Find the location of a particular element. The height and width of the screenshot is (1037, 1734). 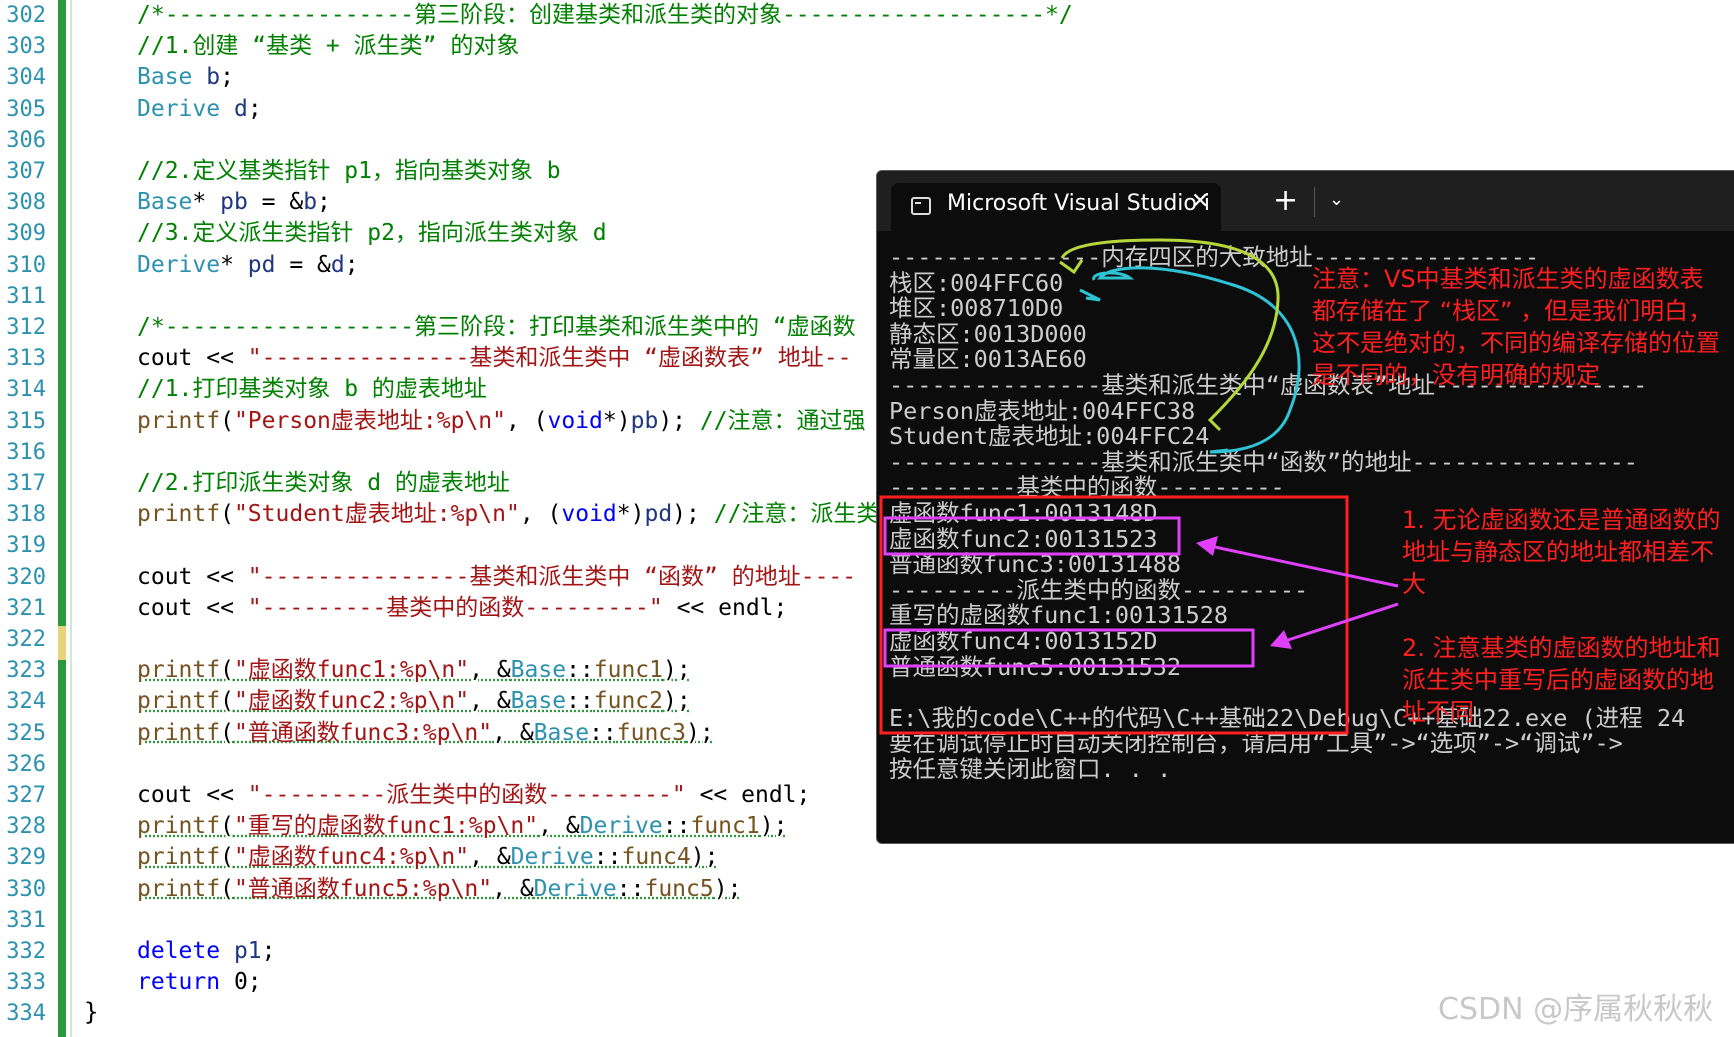

code-token: //1.创建 “基类 + 派生类” 的对象 is located at coordinates (328, 46).